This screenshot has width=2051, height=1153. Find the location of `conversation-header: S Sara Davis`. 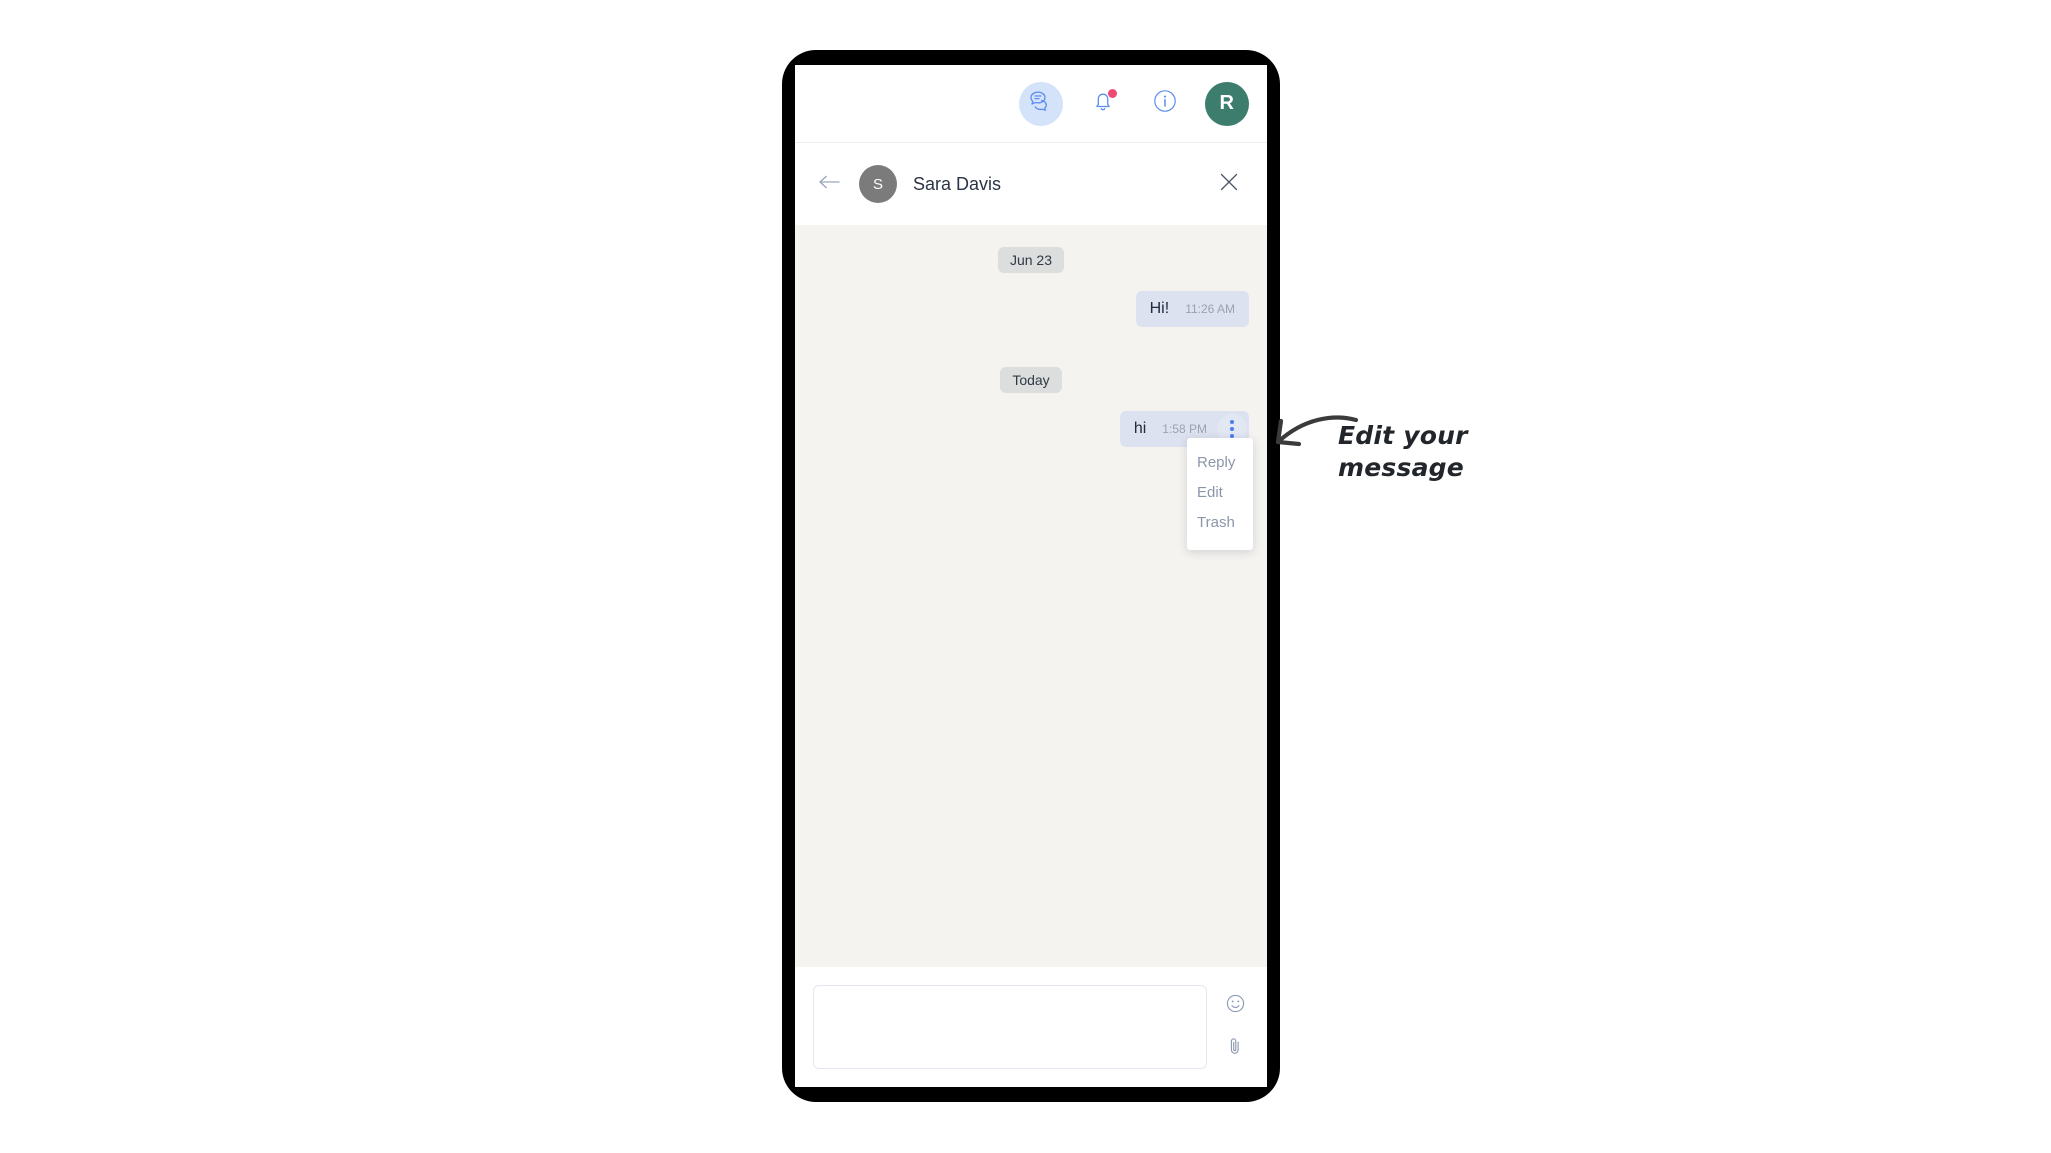

conversation-header: S Sara Davis is located at coordinates (1031, 184).